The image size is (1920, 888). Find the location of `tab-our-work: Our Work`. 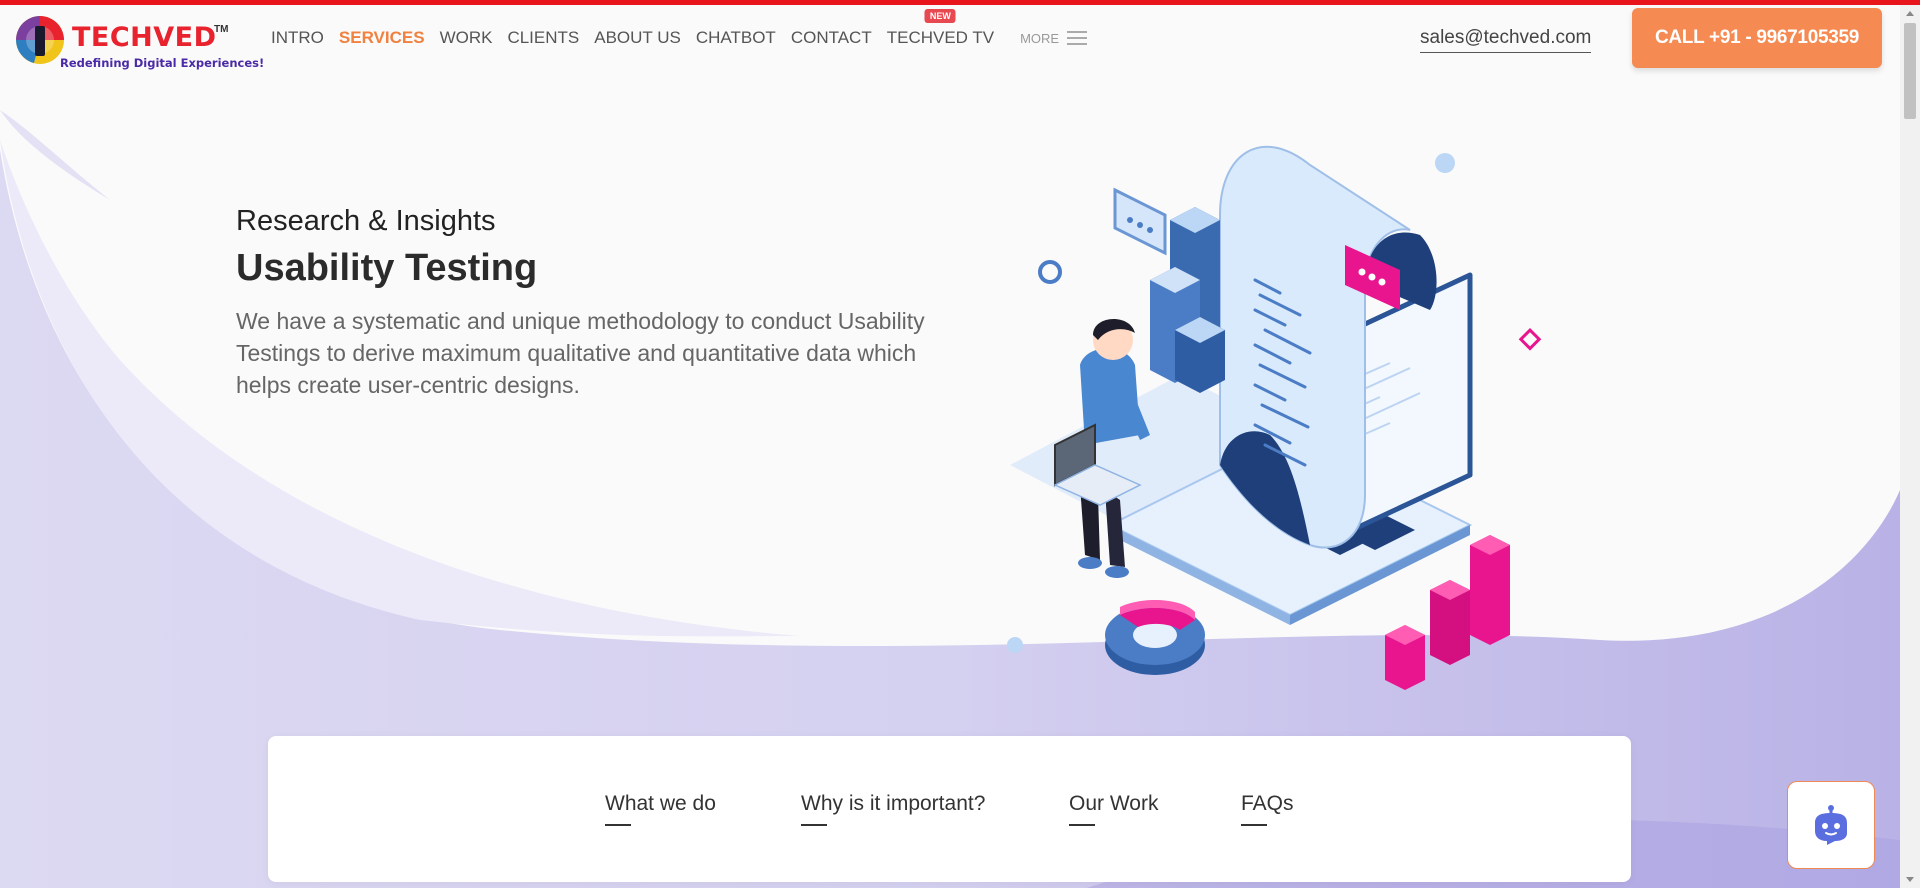

tab-our-work: Our Work is located at coordinates (1114, 809).